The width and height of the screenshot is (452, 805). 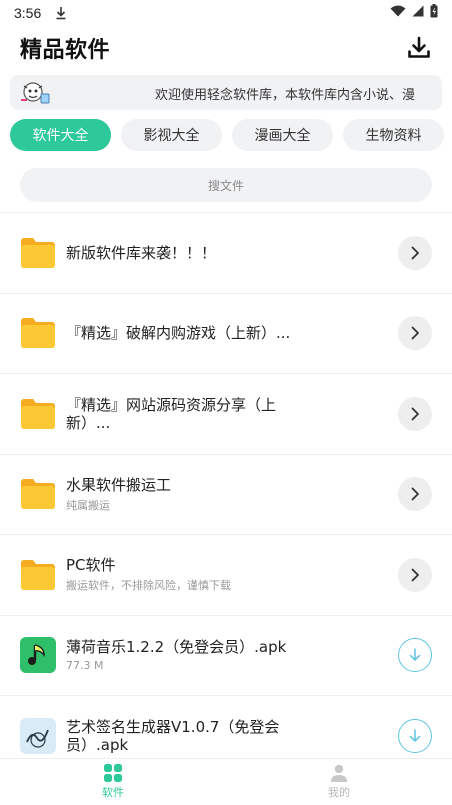 I want to click on tab-software: 软件大全, so click(x=60, y=135).